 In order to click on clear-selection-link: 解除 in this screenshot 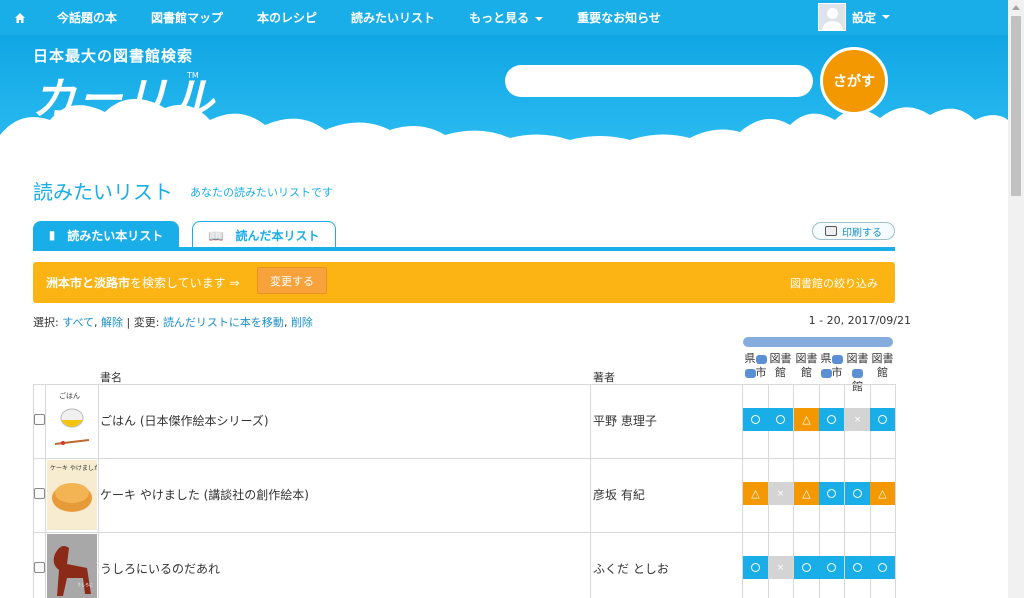, I will do `click(112, 322)`.